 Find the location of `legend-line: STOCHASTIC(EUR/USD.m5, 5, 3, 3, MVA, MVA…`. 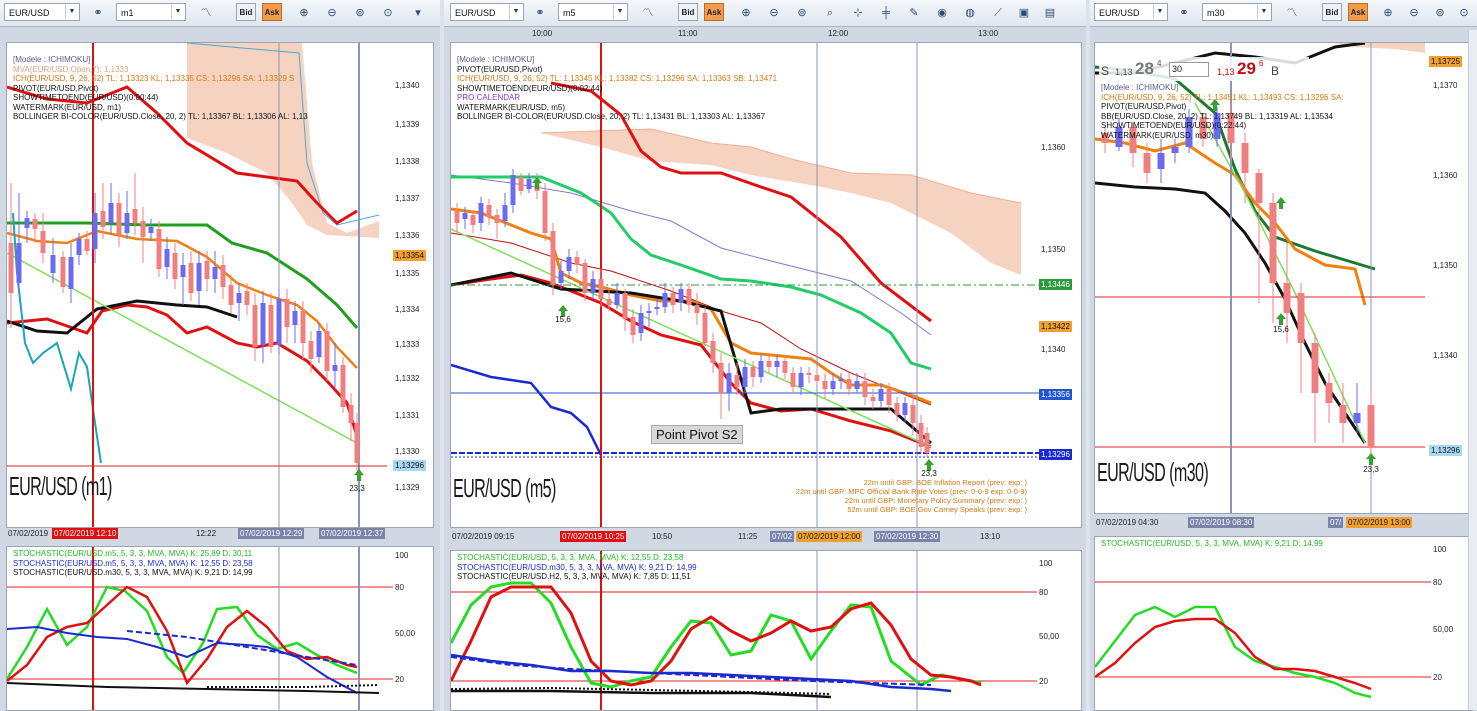

legend-line: STOCHASTIC(EUR/USD.m5, 5, 3, 3, MVA, MVA… is located at coordinates (133, 563).